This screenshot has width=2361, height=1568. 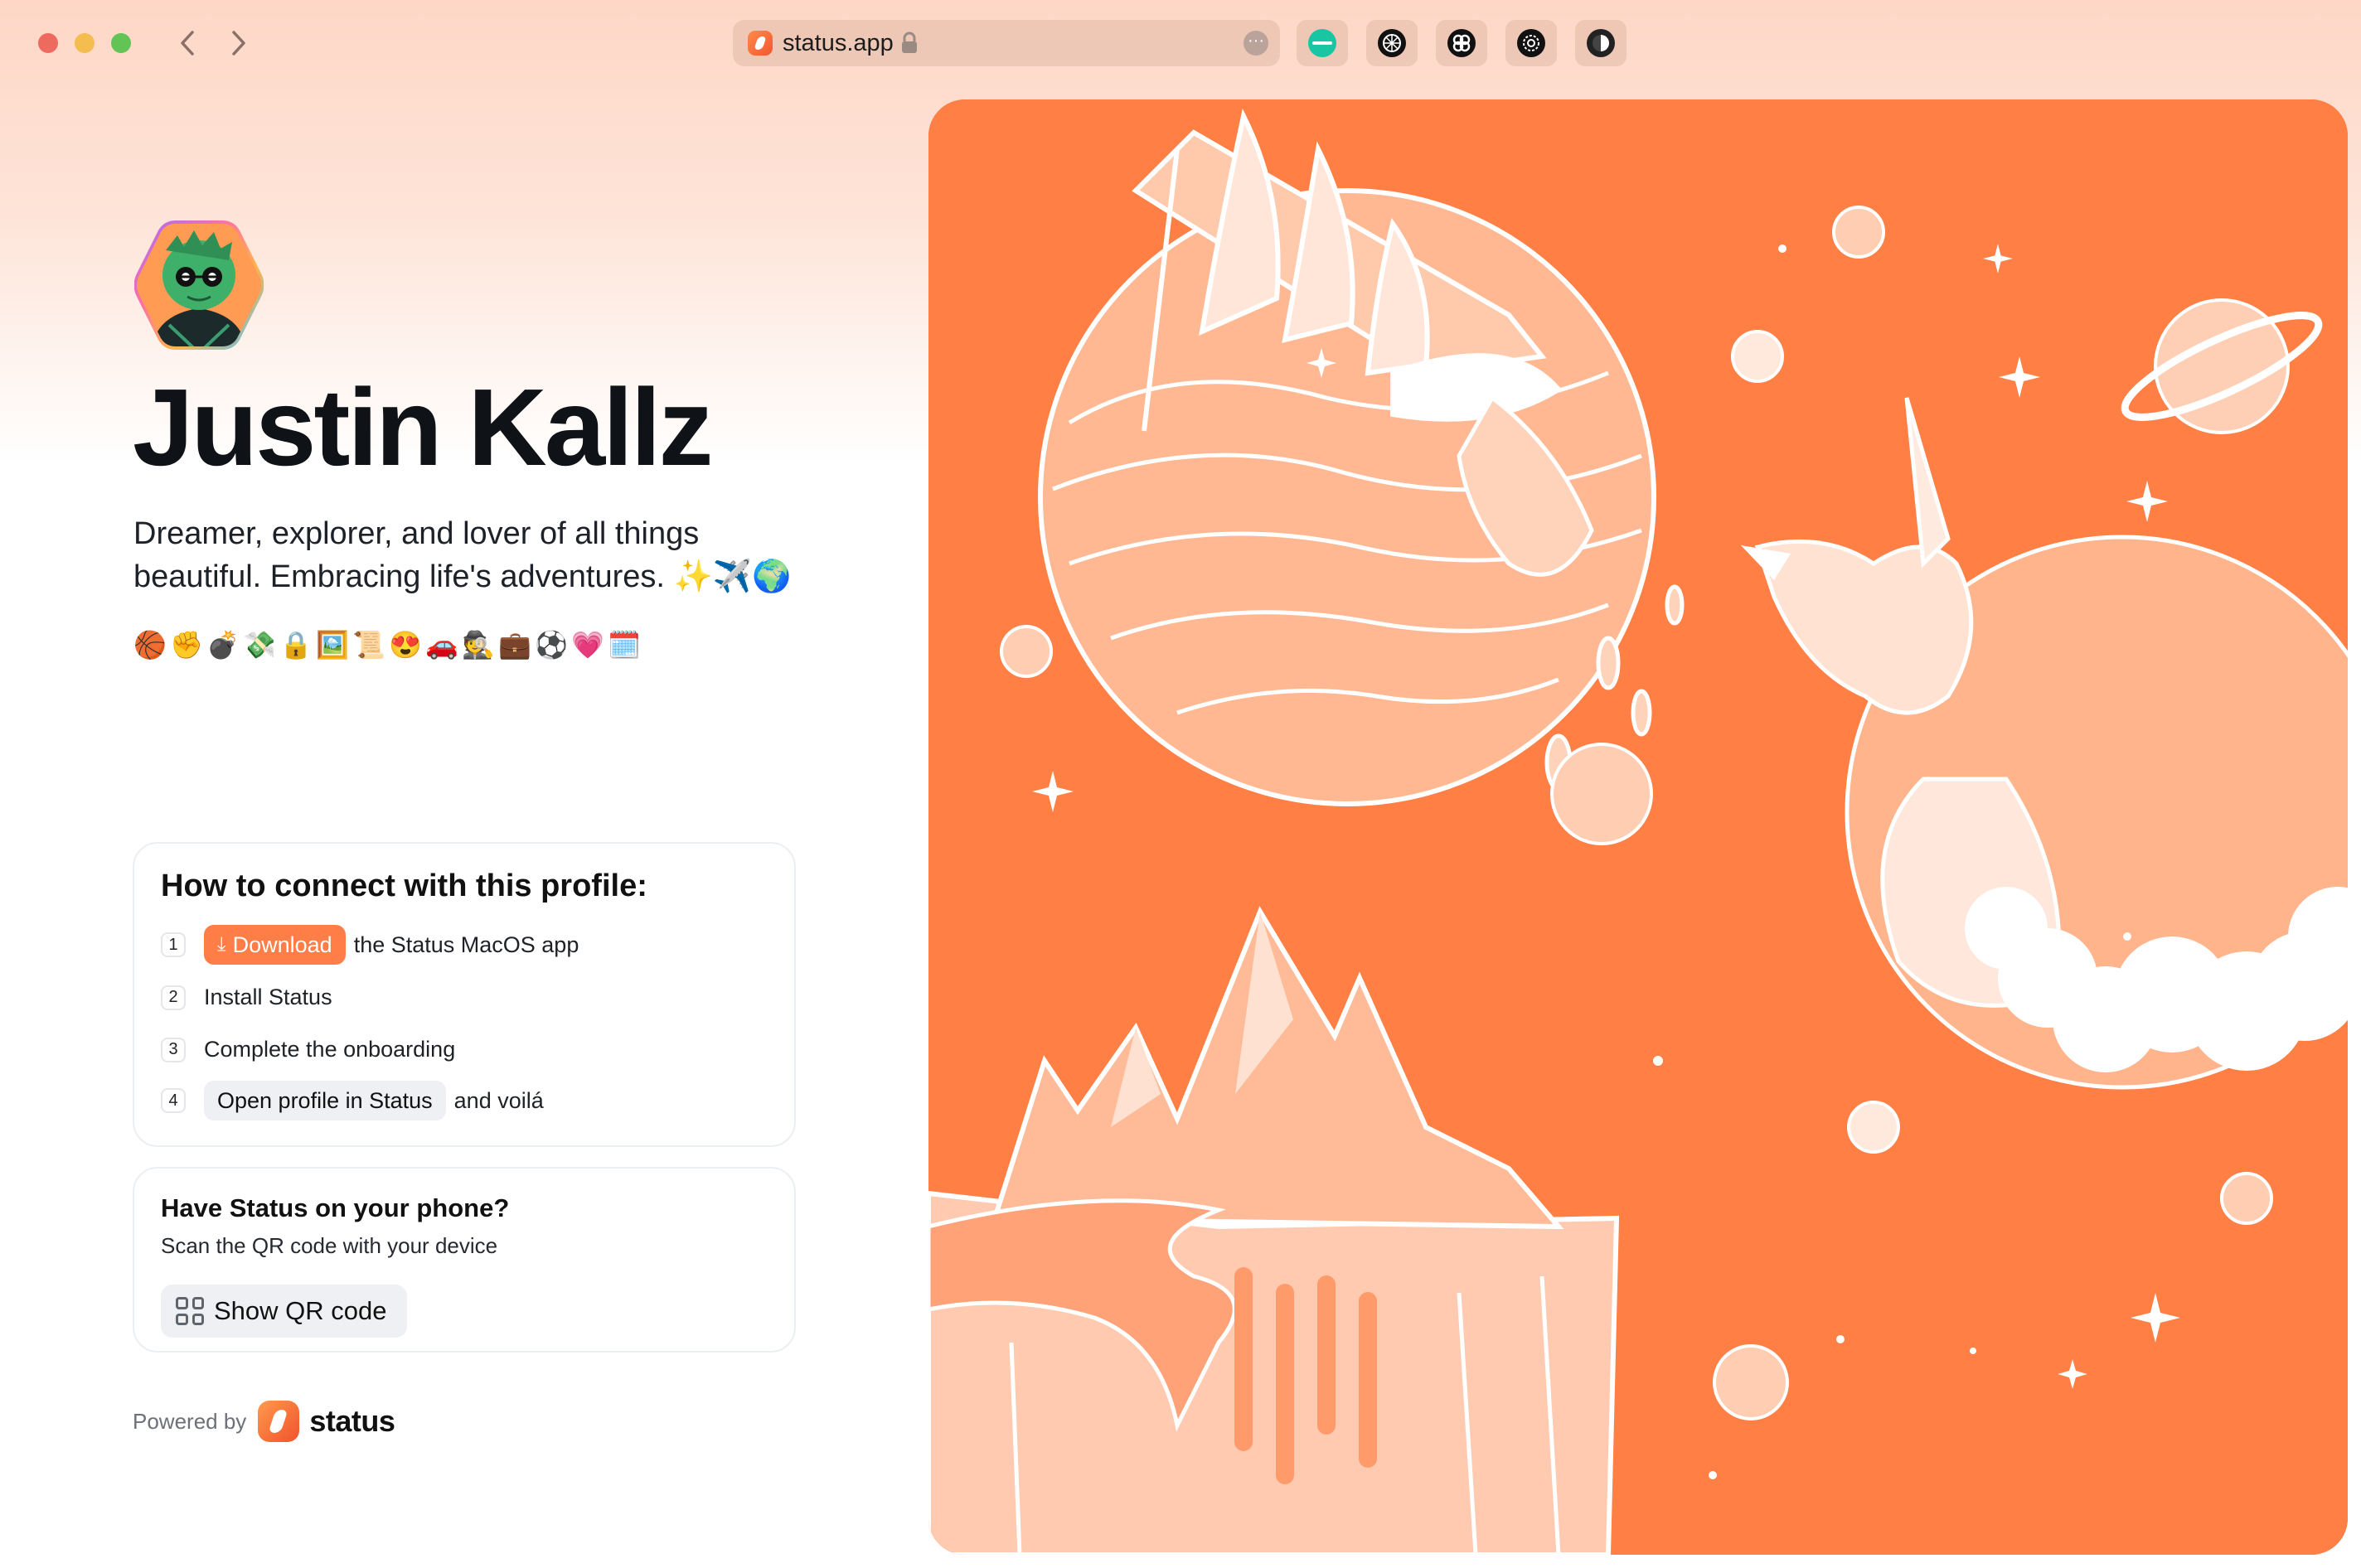 What do you see at coordinates (325, 1100) in the screenshot?
I see `open-profile-button: Open profile in Status` at bounding box center [325, 1100].